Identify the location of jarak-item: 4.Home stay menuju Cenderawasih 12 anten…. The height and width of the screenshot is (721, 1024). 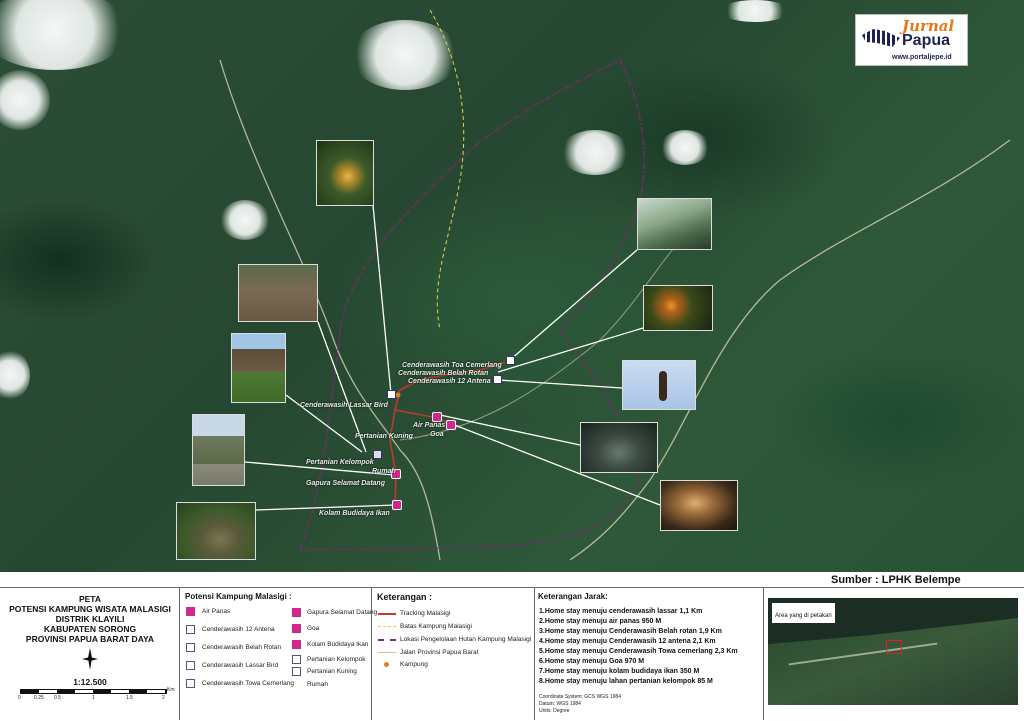
(627, 641).